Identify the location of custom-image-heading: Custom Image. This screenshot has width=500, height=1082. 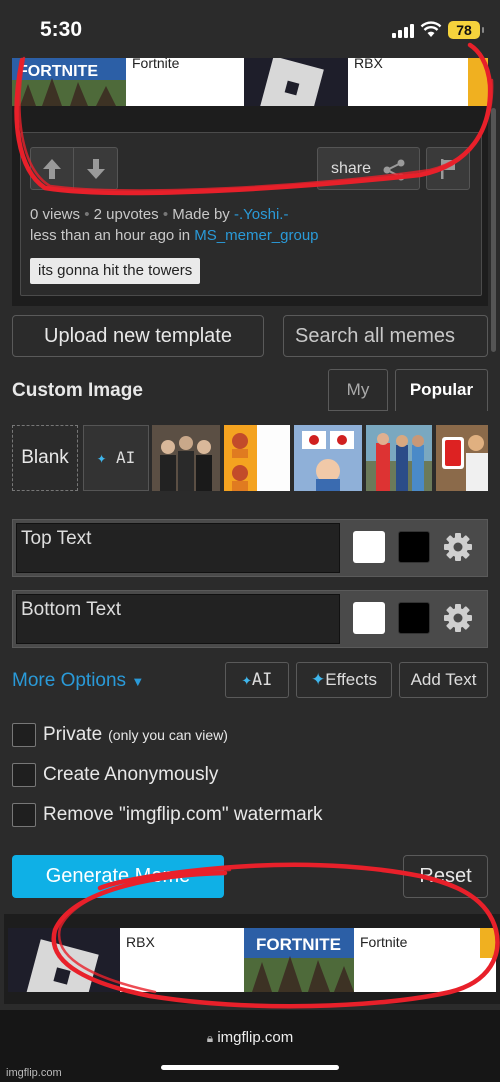
(77, 390).